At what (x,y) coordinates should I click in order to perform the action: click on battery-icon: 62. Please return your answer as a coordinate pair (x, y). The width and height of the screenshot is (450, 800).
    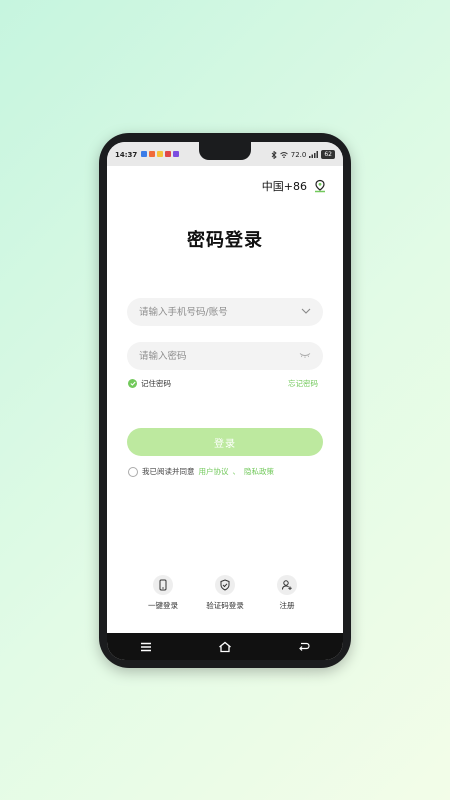
    Looking at the image, I should click on (328, 154).